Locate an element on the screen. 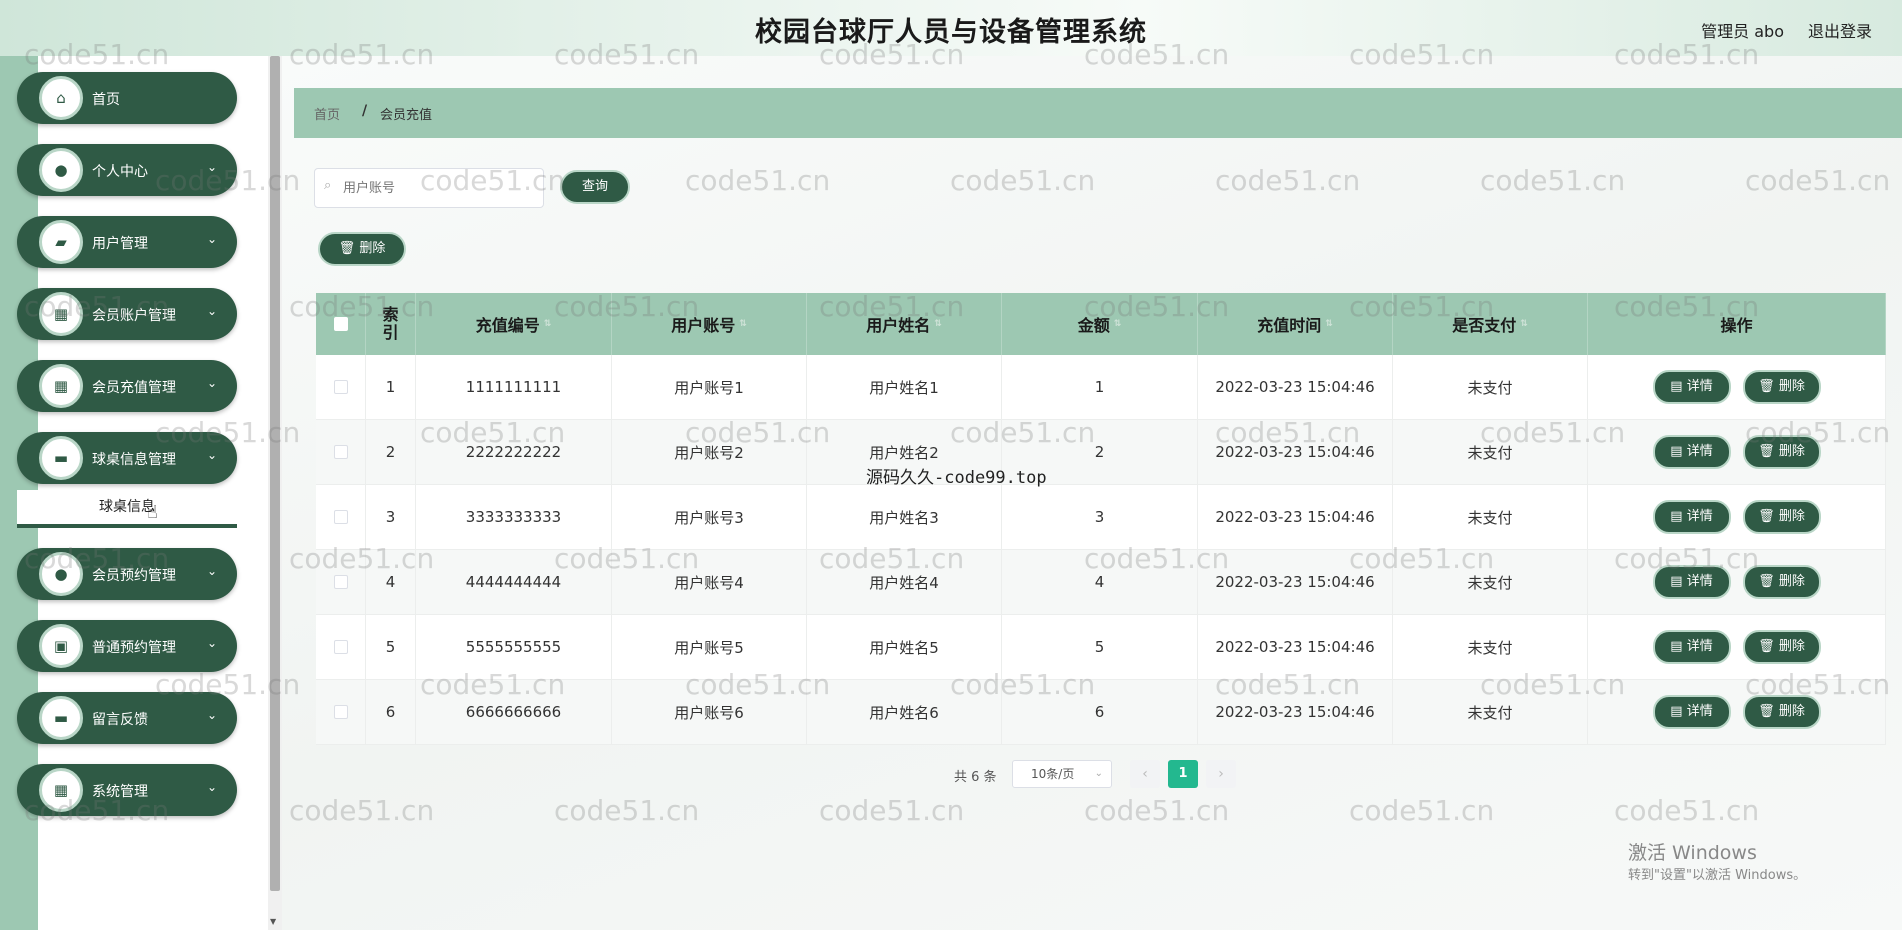 This screenshot has width=1902, height=930. sidebar-item-7: ▣ 普通预约管理 ⌄ is located at coordinates (127, 646).